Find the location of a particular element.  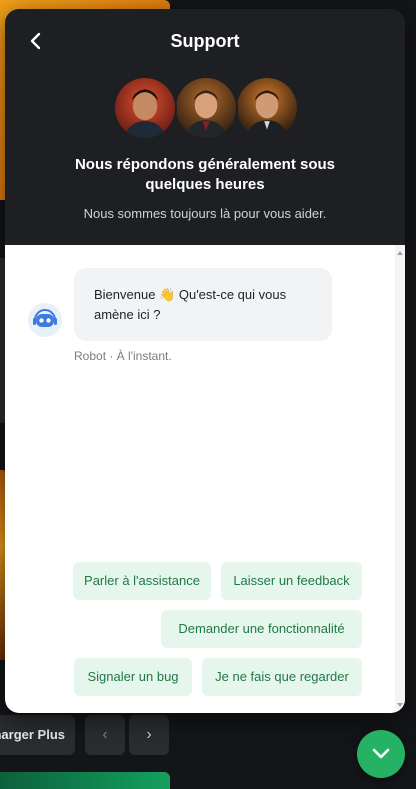

chevron-down-icon is located at coordinates (381, 753).